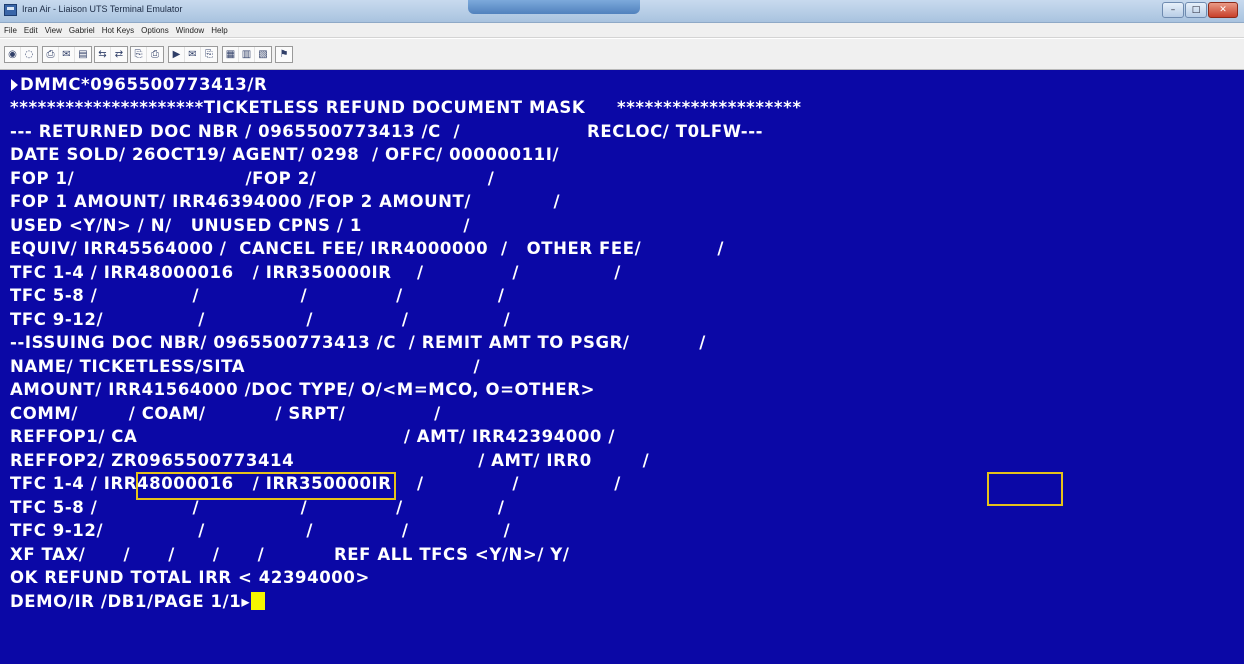  What do you see at coordinates (14, 85) in the screenshot?
I see `prompt-arrow-icon` at bounding box center [14, 85].